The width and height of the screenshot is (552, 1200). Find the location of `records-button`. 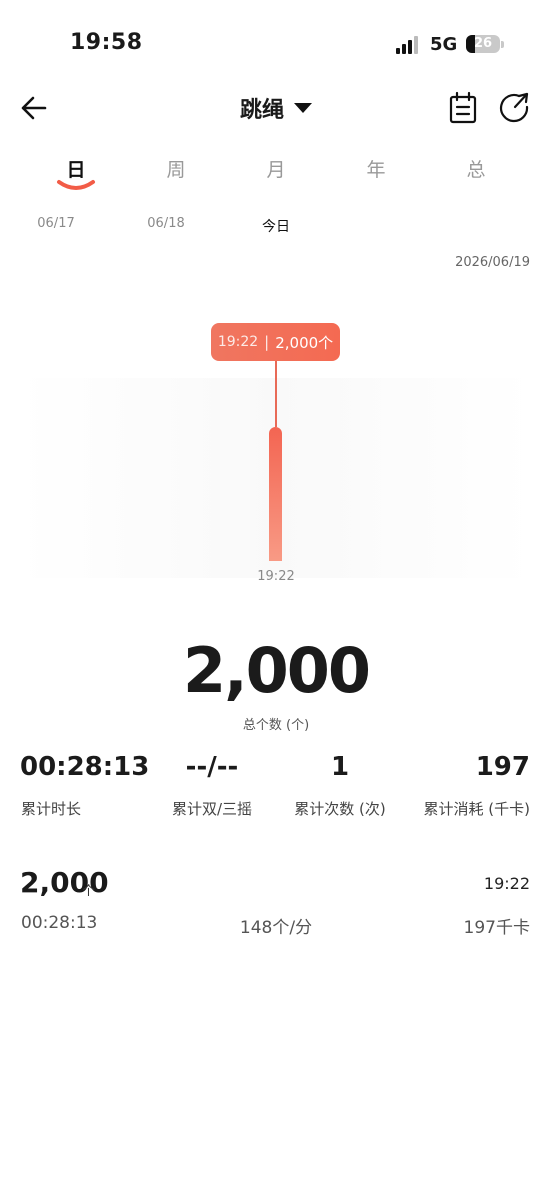

records-button is located at coordinates (463, 108).